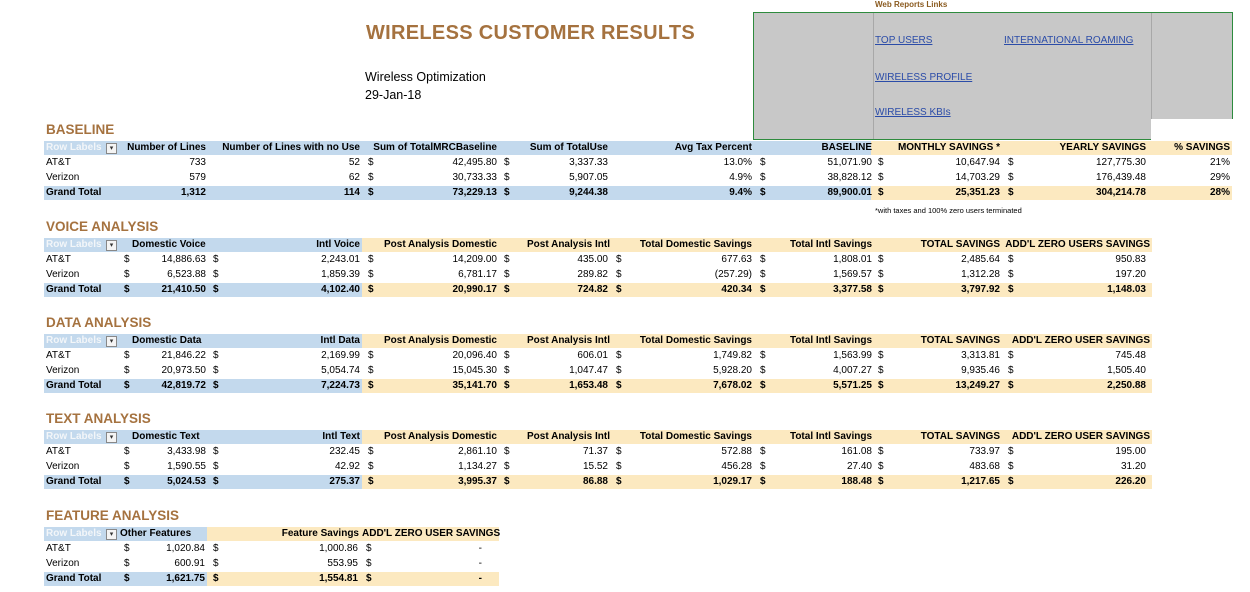 The width and height of the screenshot is (1250, 592). I want to click on col-header: ADD'L ZERO USER SAVINGS, so click(1080, 436).